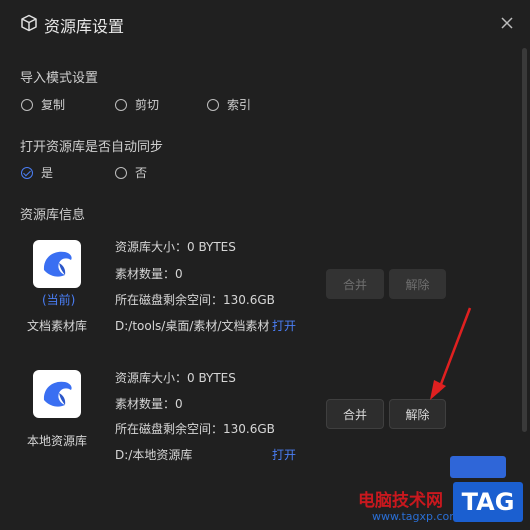  What do you see at coordinates (154, 455) in the screenshot?
I see `library-path: D:/本地资源库` at bounding box center [154, 455].